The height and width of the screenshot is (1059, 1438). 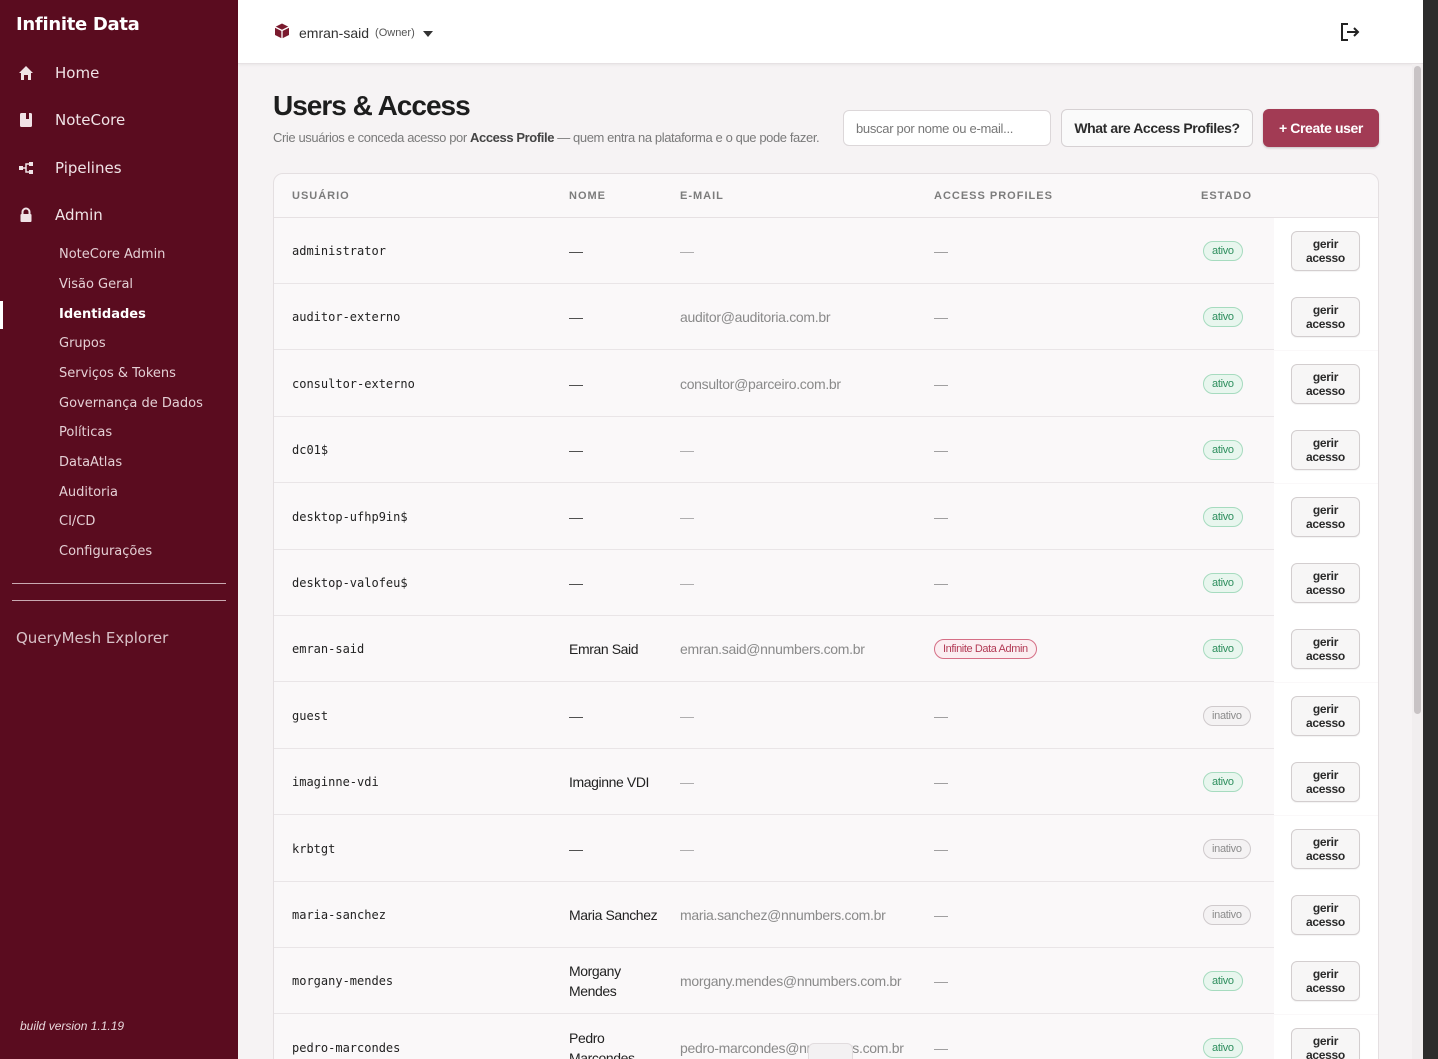 What do you see at coordinates (26, 73) in the screenshot?
I see `home-icon` at bounding box center [26, 73].